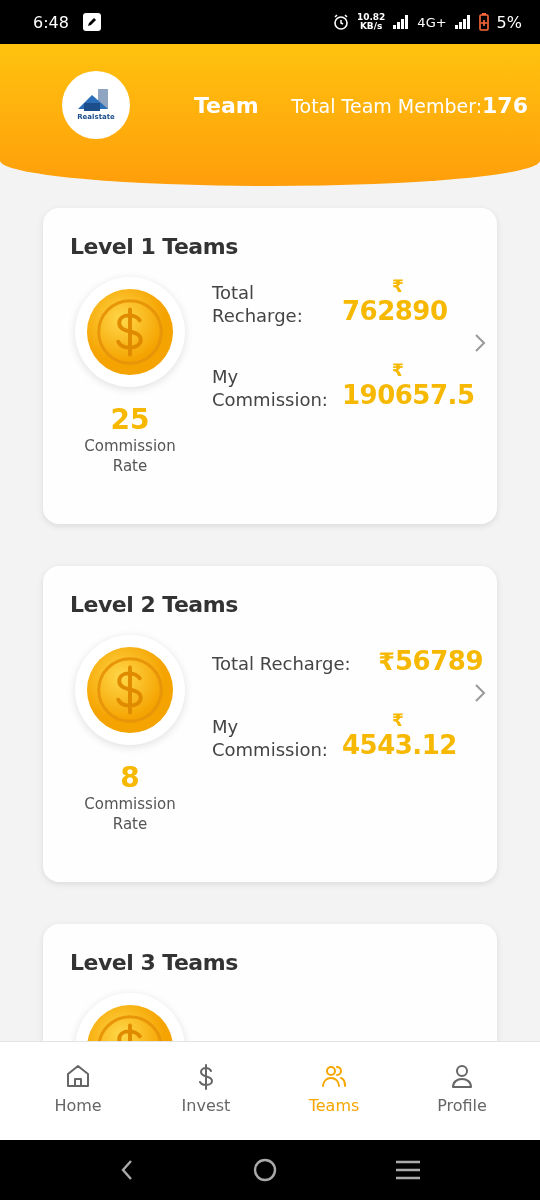 This screenshot has width=540, height=1200. Describe the element at coordinates (432, 22) in the screenshot. I see `network-type: 4G+` at that location.